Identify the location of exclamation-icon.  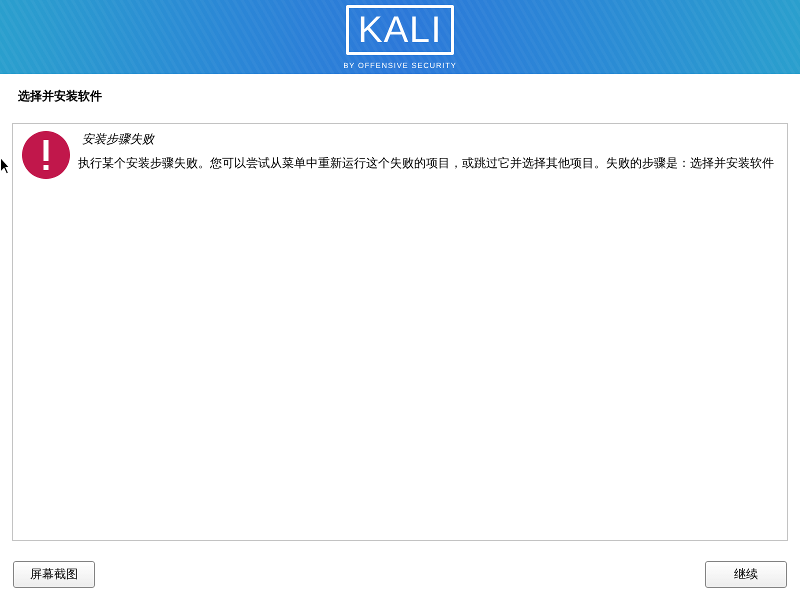
(46, 155).